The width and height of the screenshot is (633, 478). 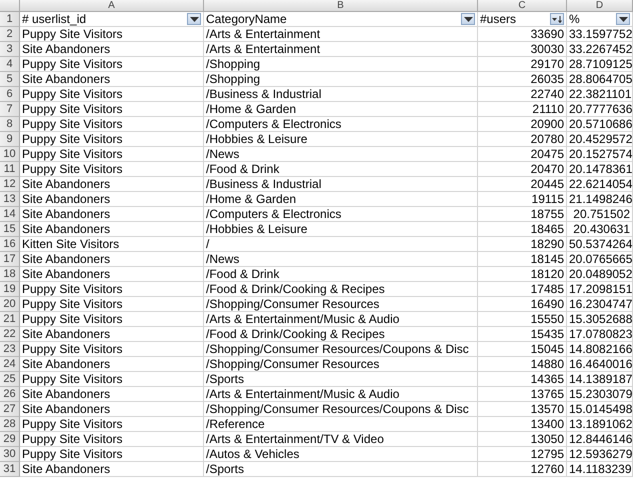 What do you see at coordinates (10, 349) in the screenshot?
I see `row-number: 23` at bounding box center [10, 349].